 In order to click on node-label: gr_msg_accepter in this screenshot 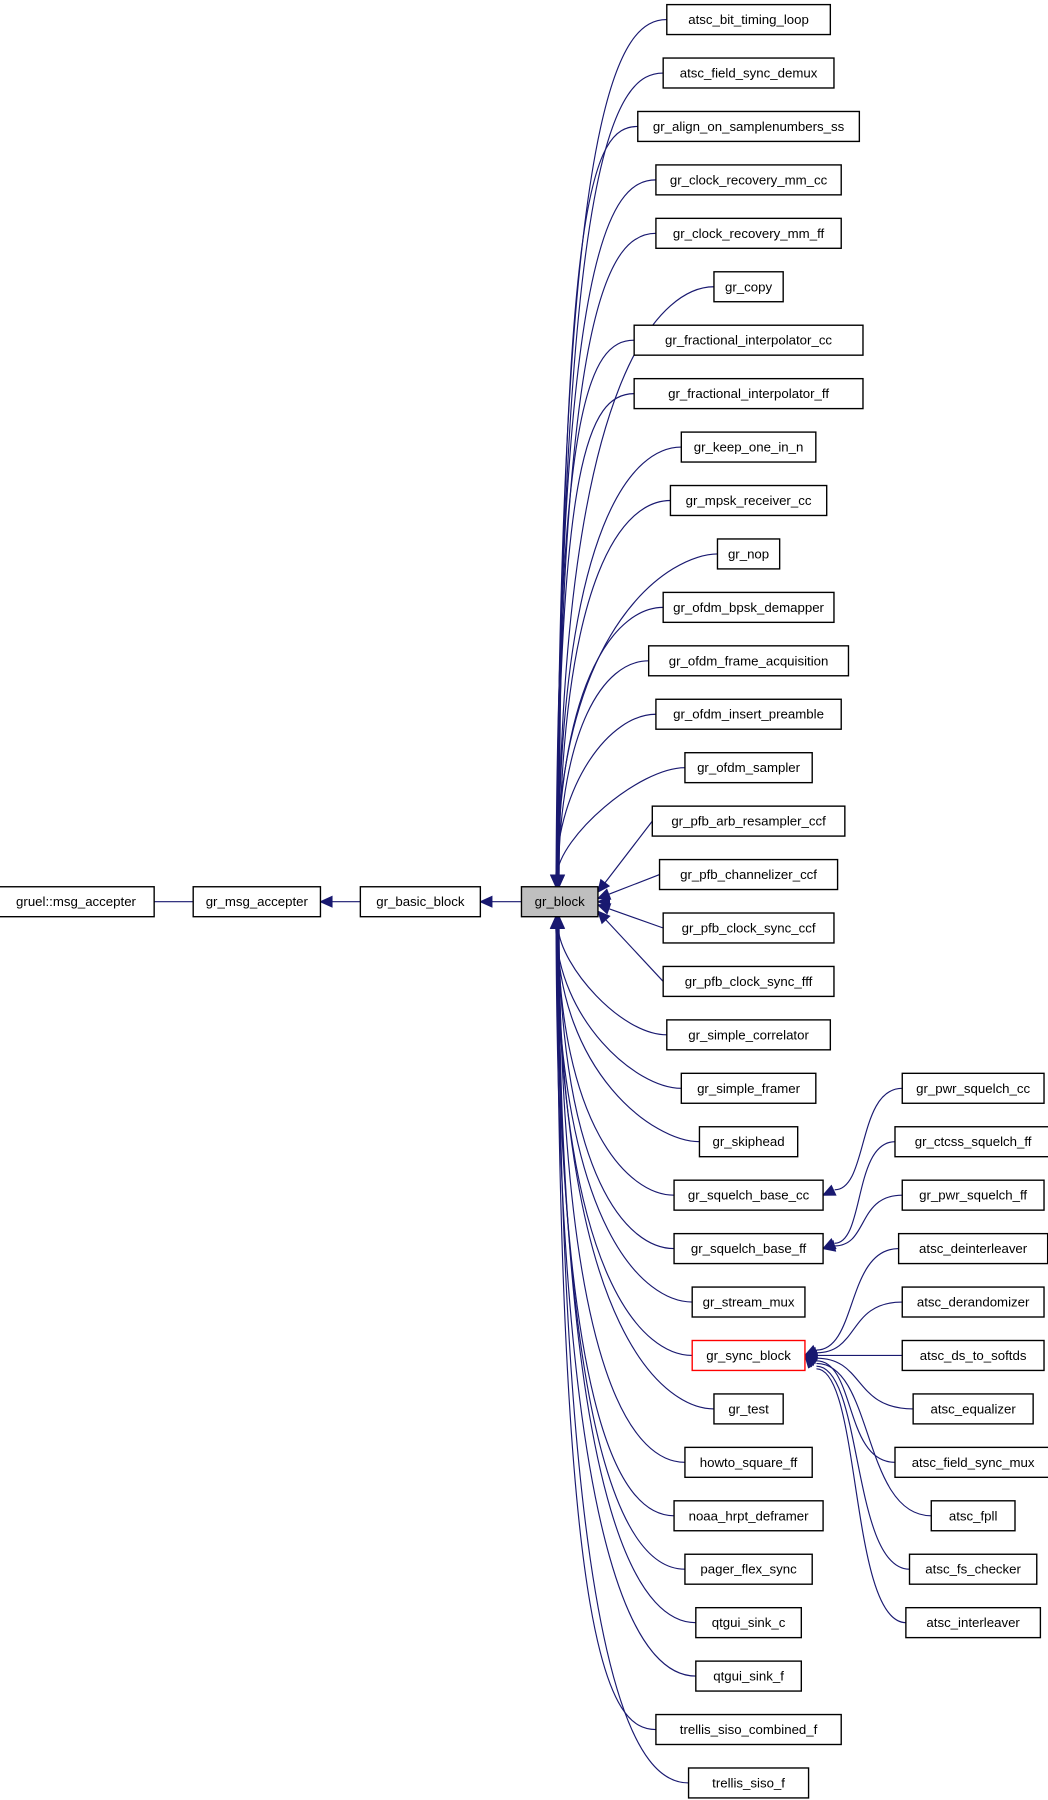, I will do `click(257, 901)`.